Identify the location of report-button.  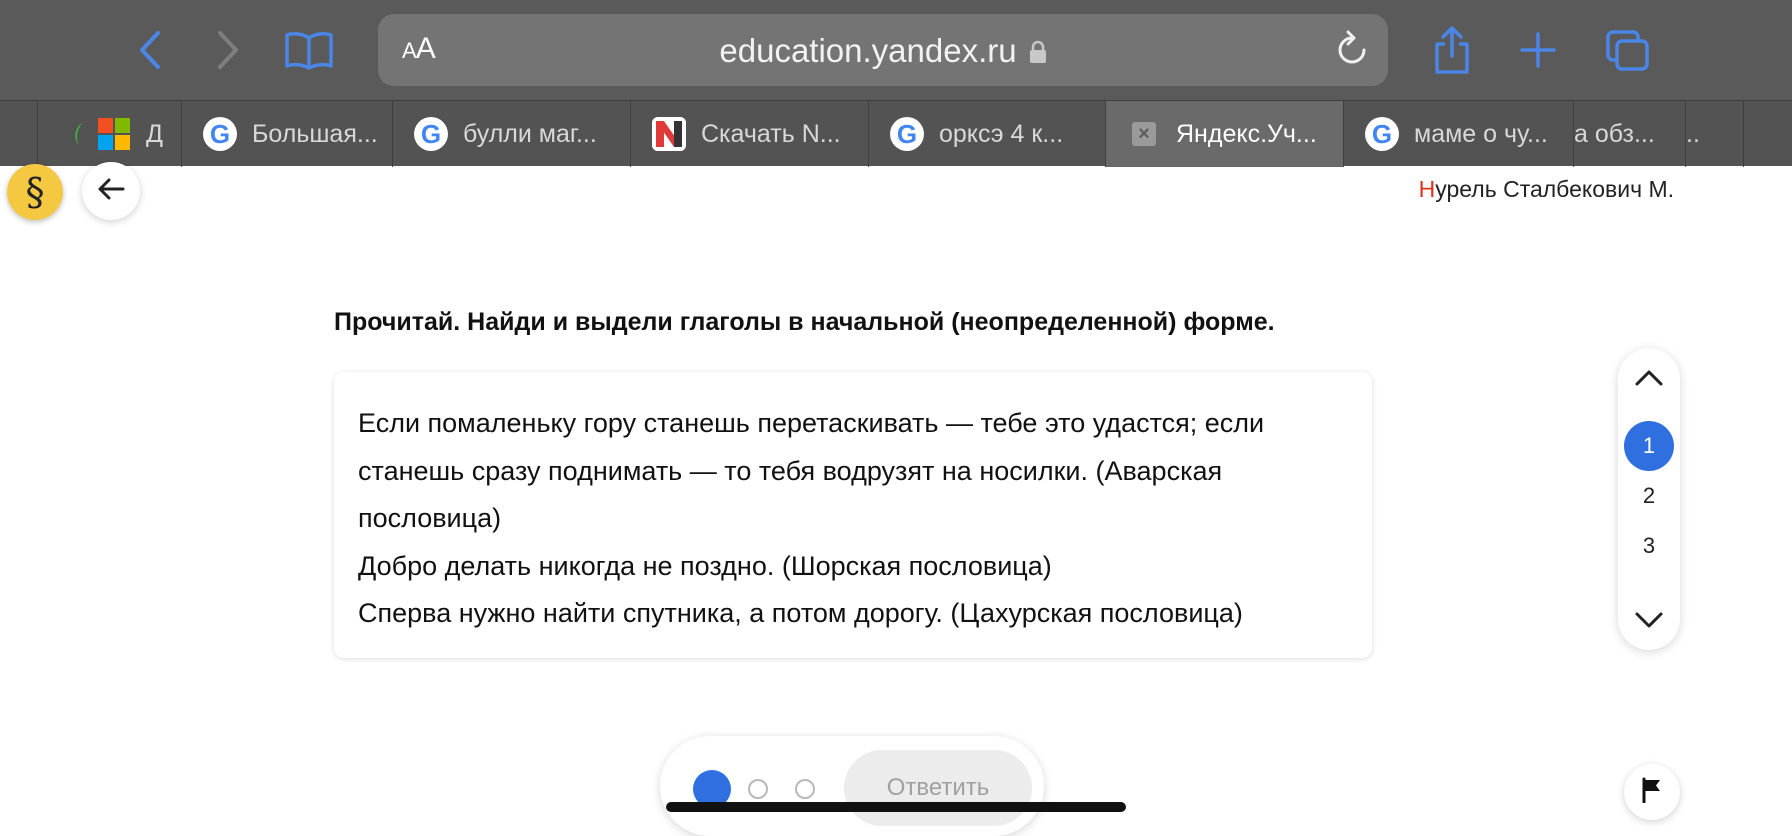
(1652, 792).